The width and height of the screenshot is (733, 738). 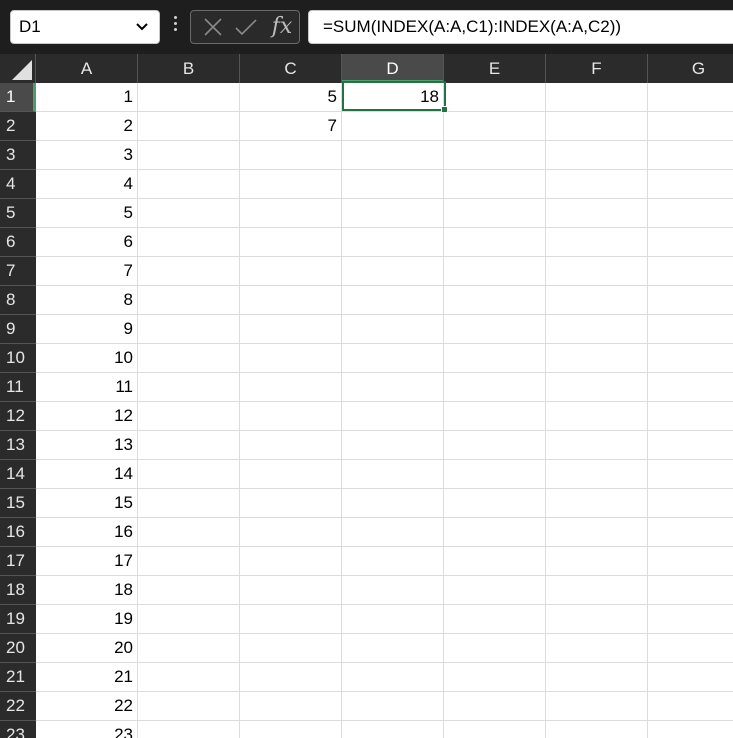 I want to click on cell-f1, so click(x=597, y=97).